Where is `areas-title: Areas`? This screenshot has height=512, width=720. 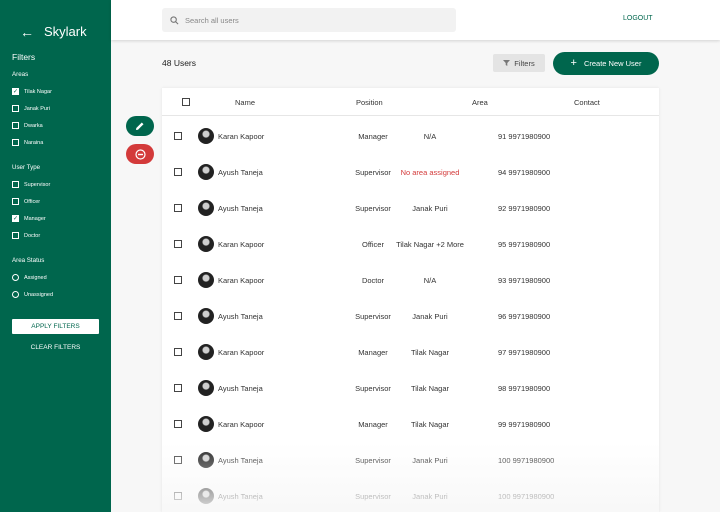 areas-title: Areas is located at coordinates (20, 74).